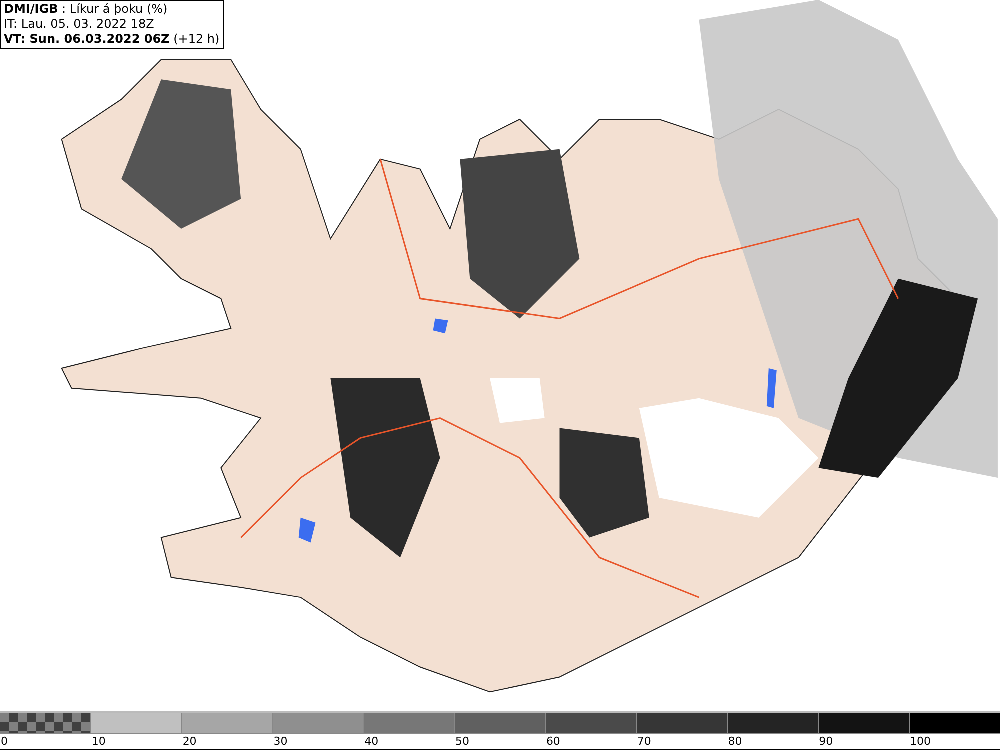 This screenshot has width=1000, height=750. Describe the element at coordinates (735, 741) in the screenshot. I see `legend-label: 80` at that location.